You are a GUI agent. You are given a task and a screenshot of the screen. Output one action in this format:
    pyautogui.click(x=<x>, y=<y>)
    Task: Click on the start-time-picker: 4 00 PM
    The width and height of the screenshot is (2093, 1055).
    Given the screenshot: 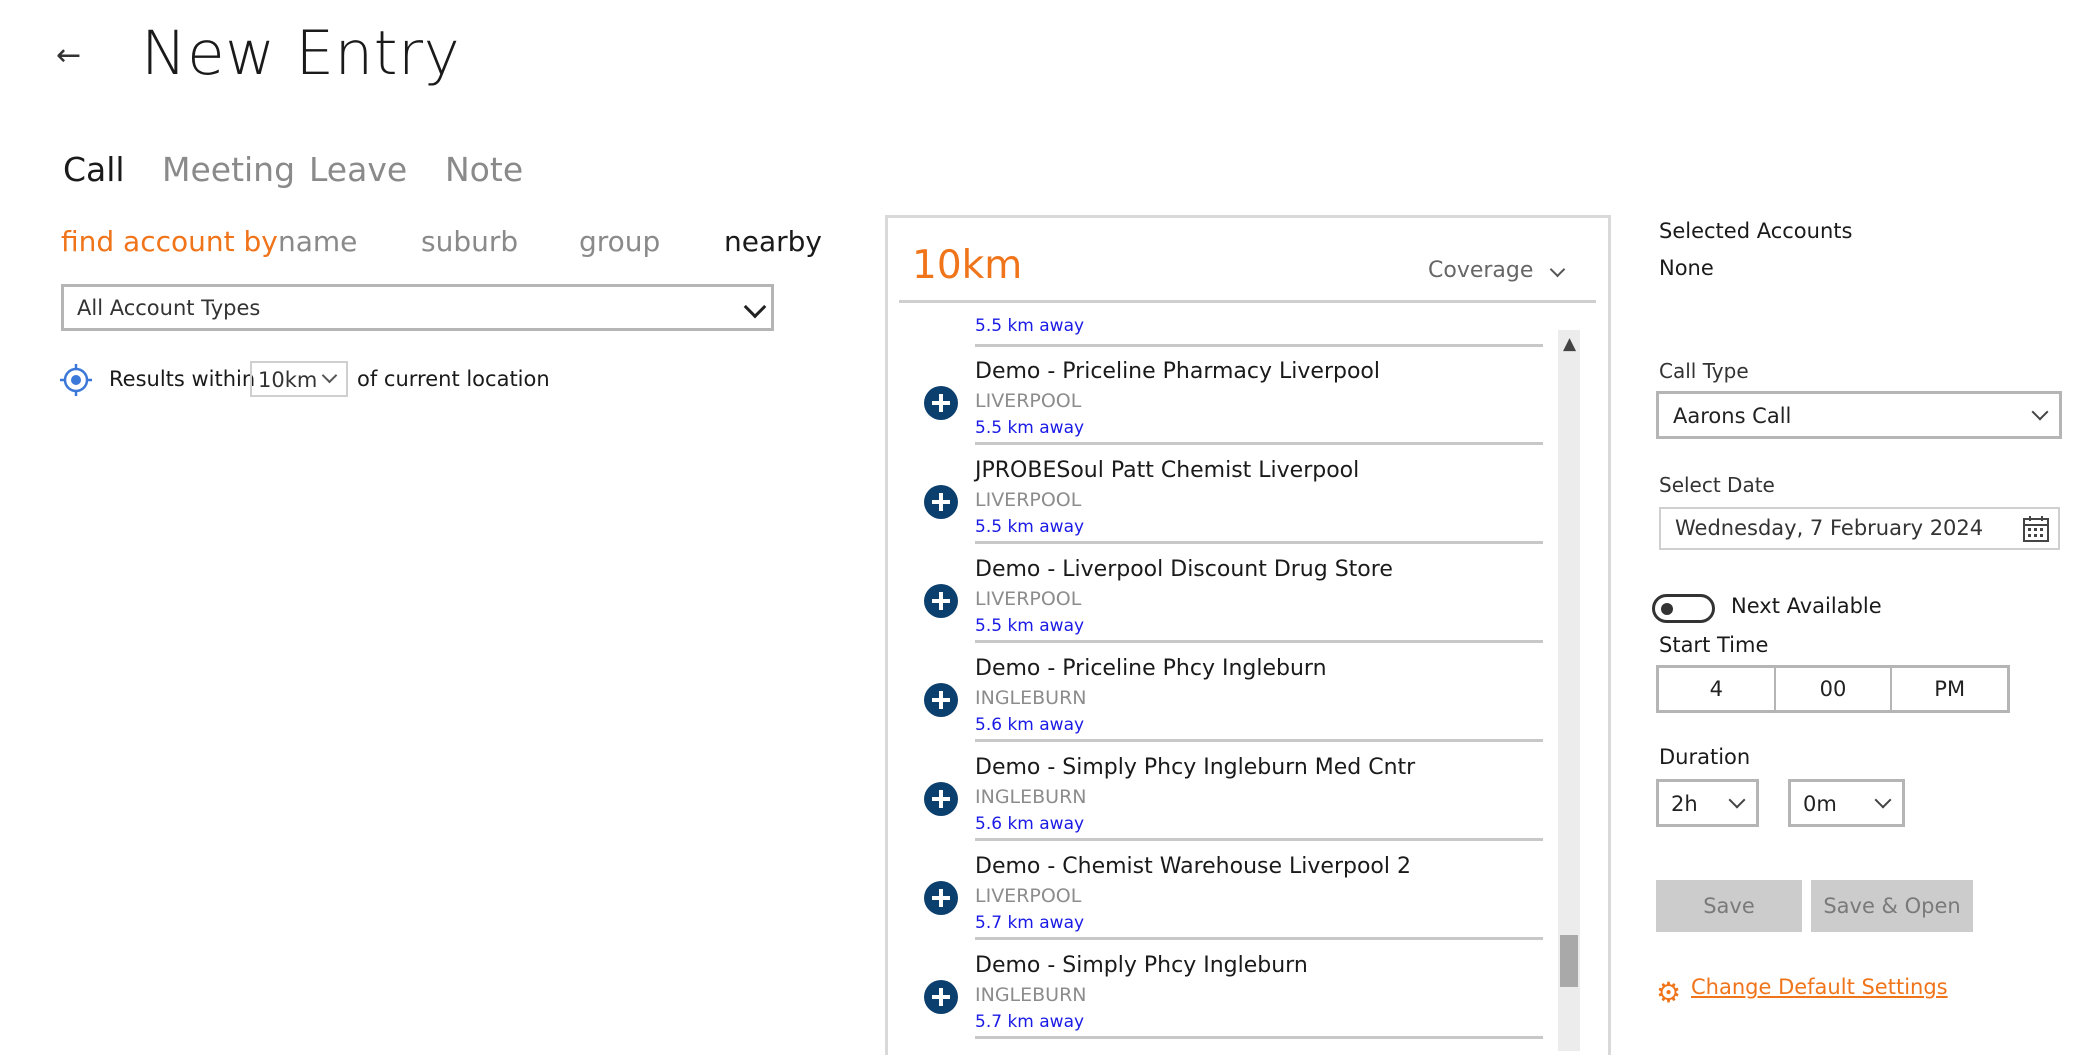 What is the action you would take?
    pyautogui.click(x=1833, y=689)
    